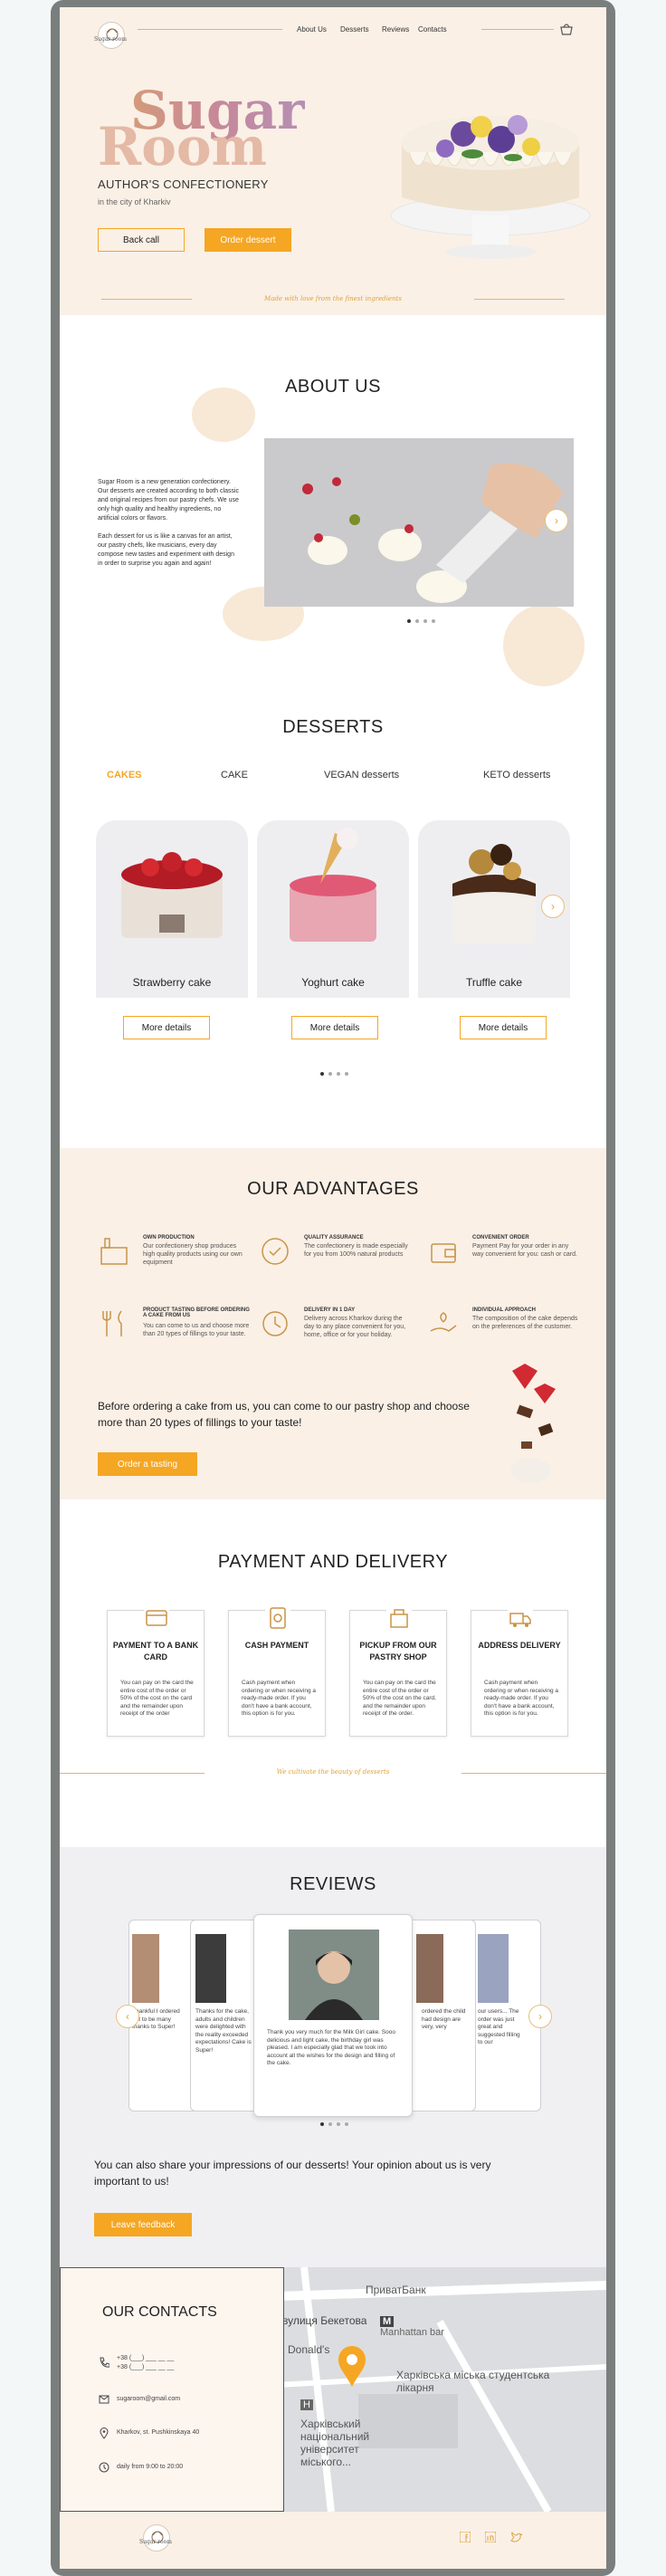 The width and height of the screenshot is (666, 2576). What do you see at coordinates (114, 1251) in the screenshot?
I see `factory-icon` at bounding box center [114, 1251].